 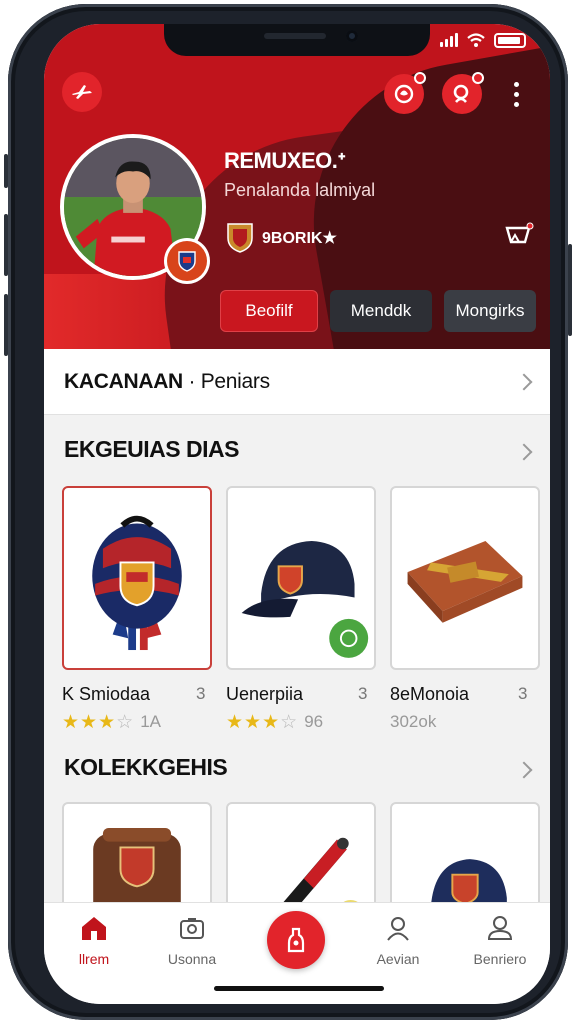 I want to click on product-name: K Smiodaa, so click(x=106, y=694).